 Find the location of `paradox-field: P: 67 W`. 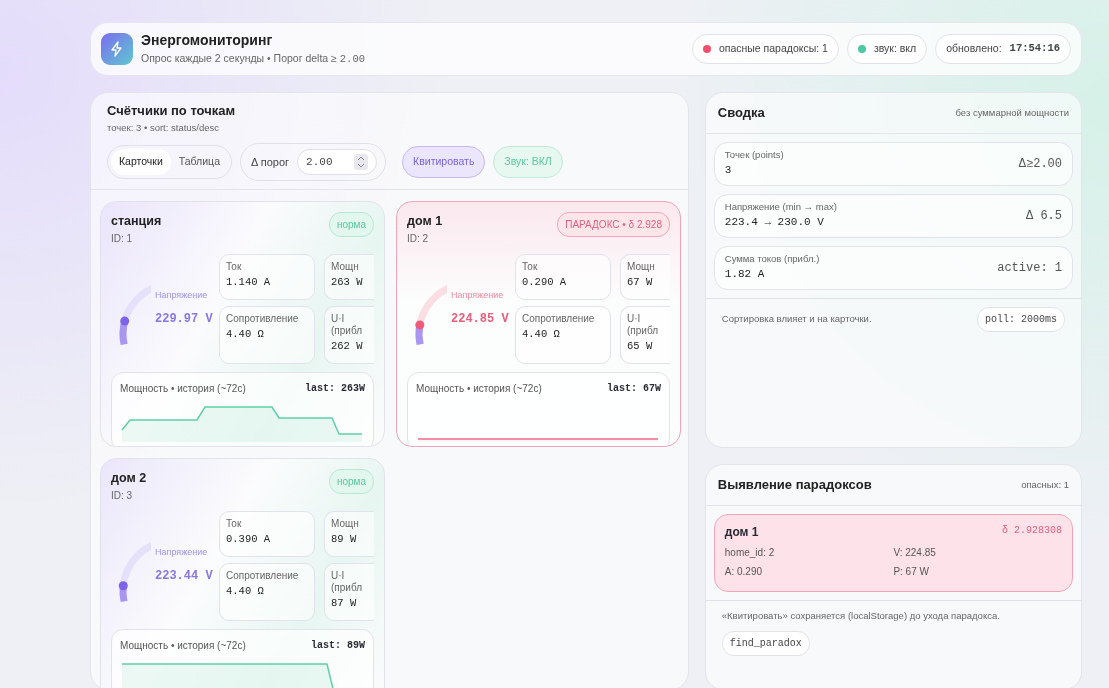

paradox-field: P: 67 W is located at coordinates (911, 571).